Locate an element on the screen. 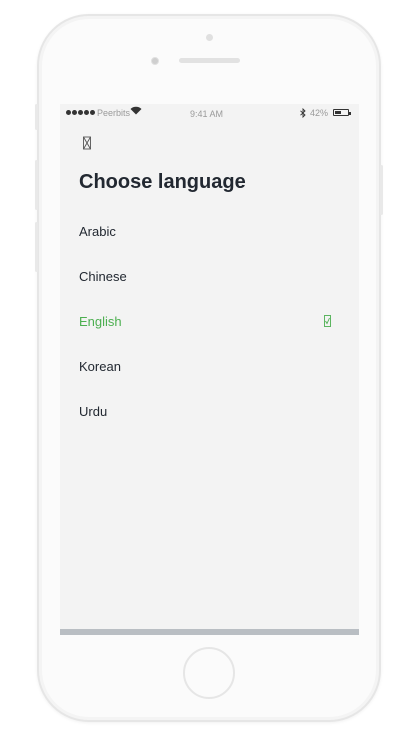  language-label: Chinese is located at coordinates (103, 276).